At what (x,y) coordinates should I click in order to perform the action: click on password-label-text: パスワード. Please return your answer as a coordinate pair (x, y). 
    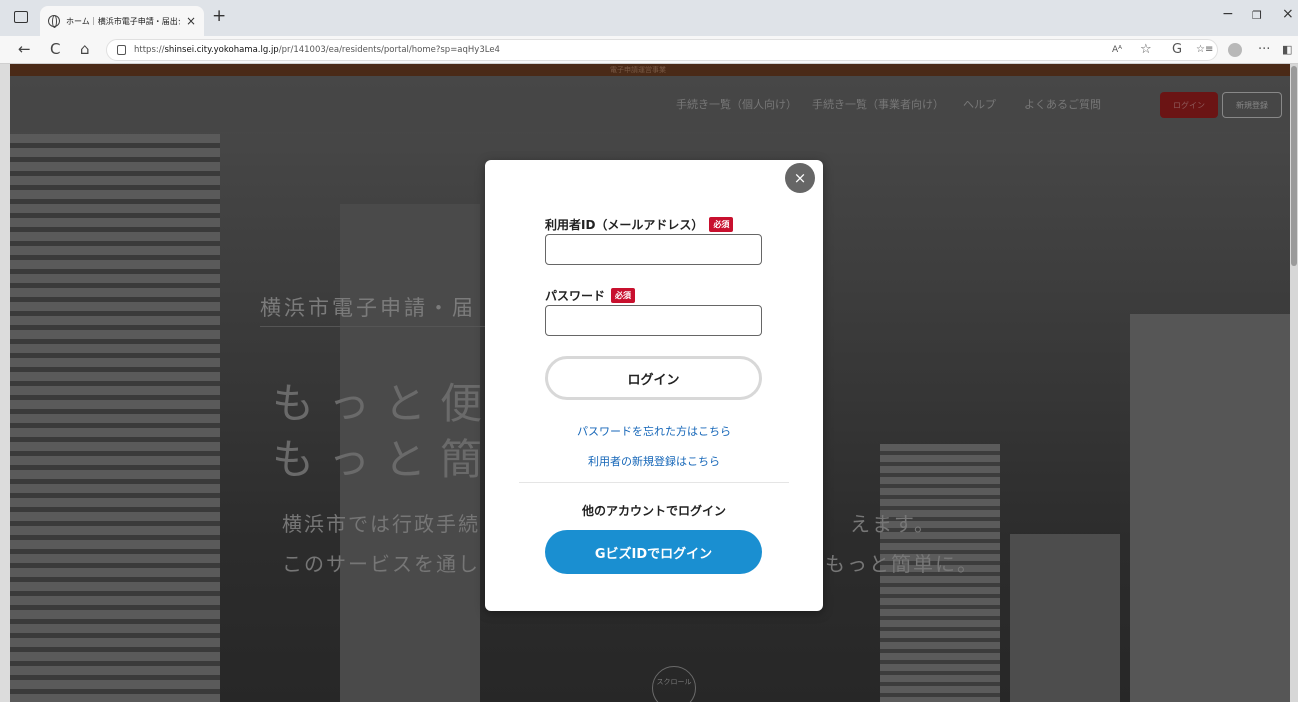
    Looking at the image, I should click on (575, 296).